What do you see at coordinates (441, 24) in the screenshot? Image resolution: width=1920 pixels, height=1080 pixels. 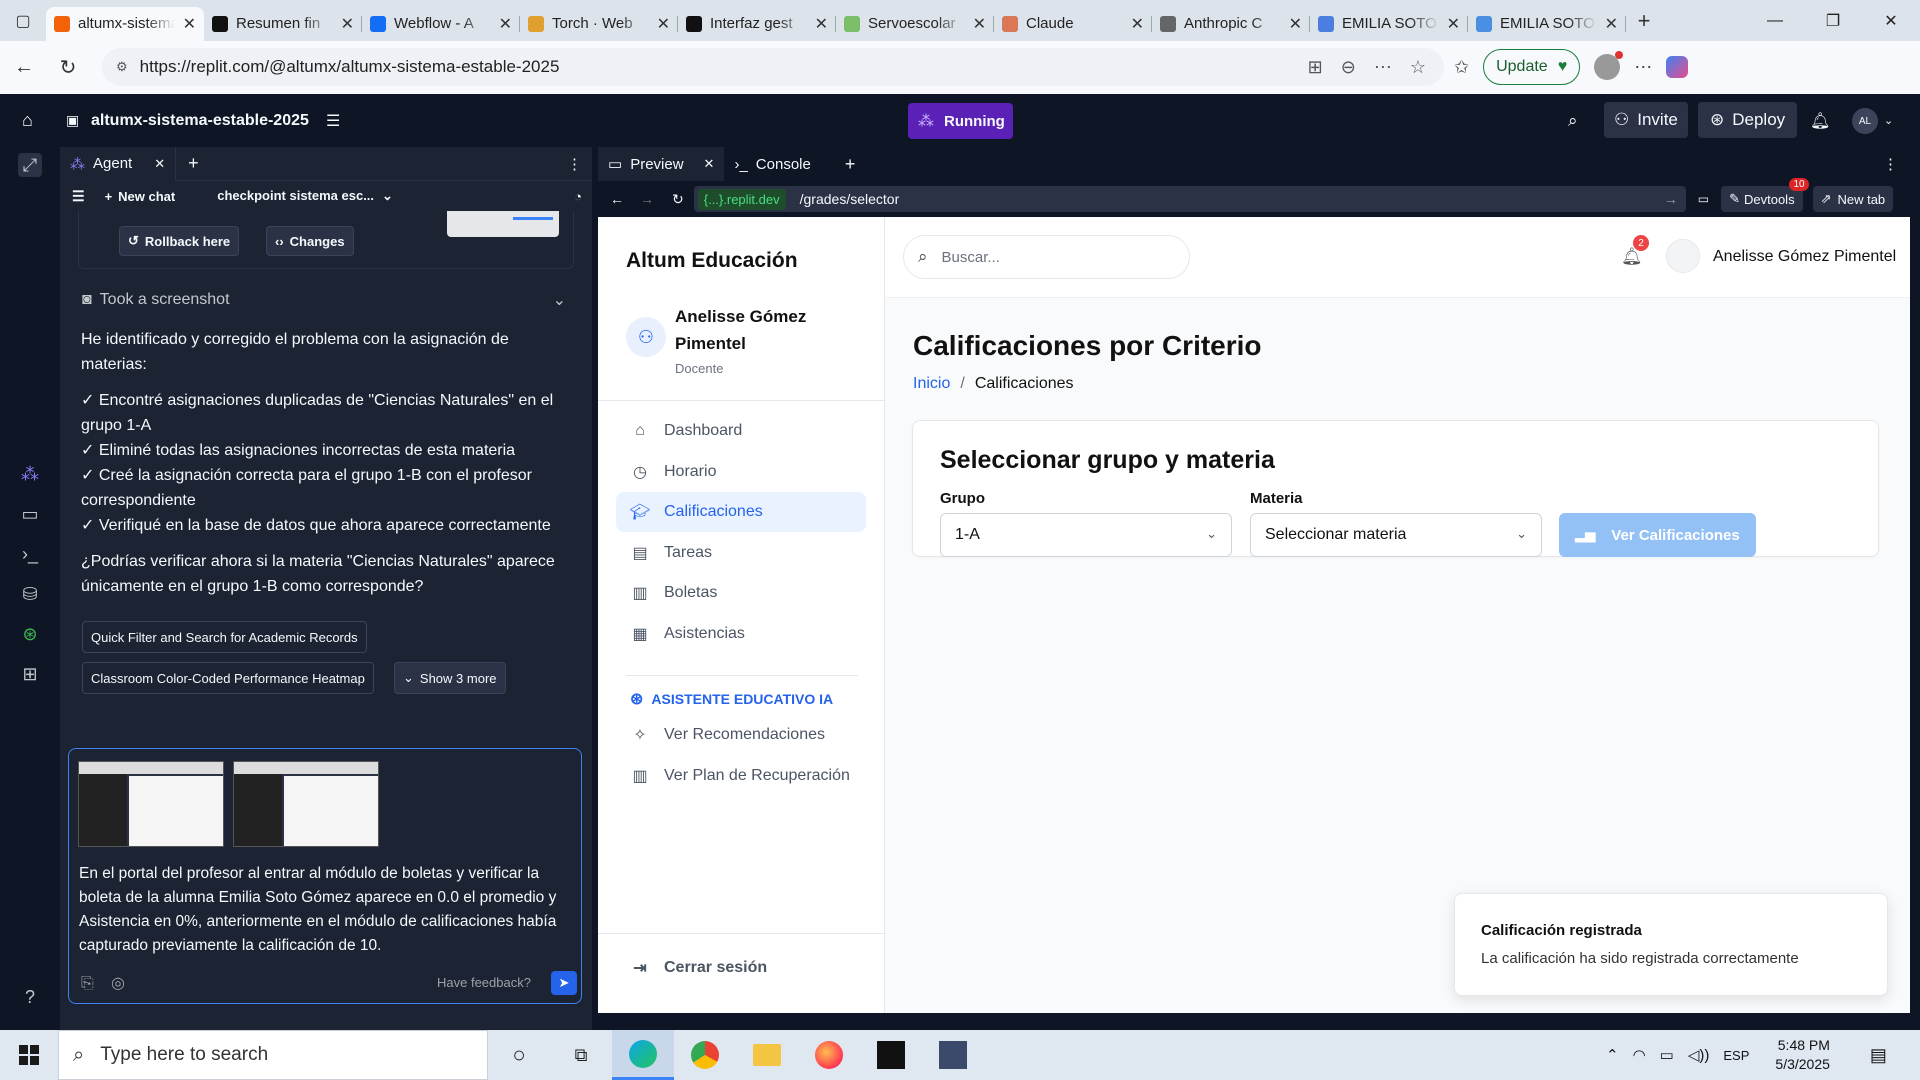 I see `browser-tab: Webflow - A ✕` at bounding box center [441, 24].